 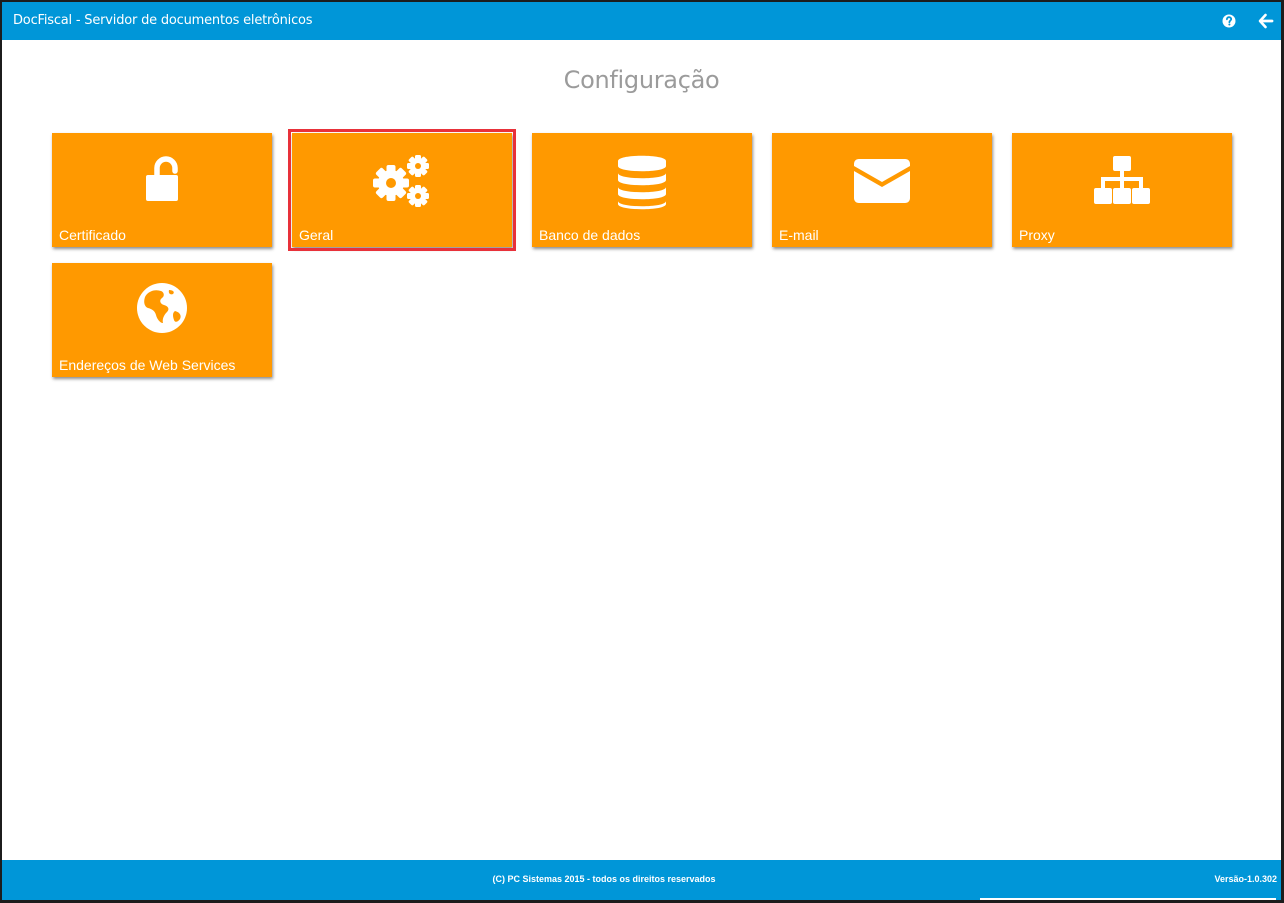 I want to click on tile-enderecos-web-services: Endereços de Web Services, so click(x=162, y=320).